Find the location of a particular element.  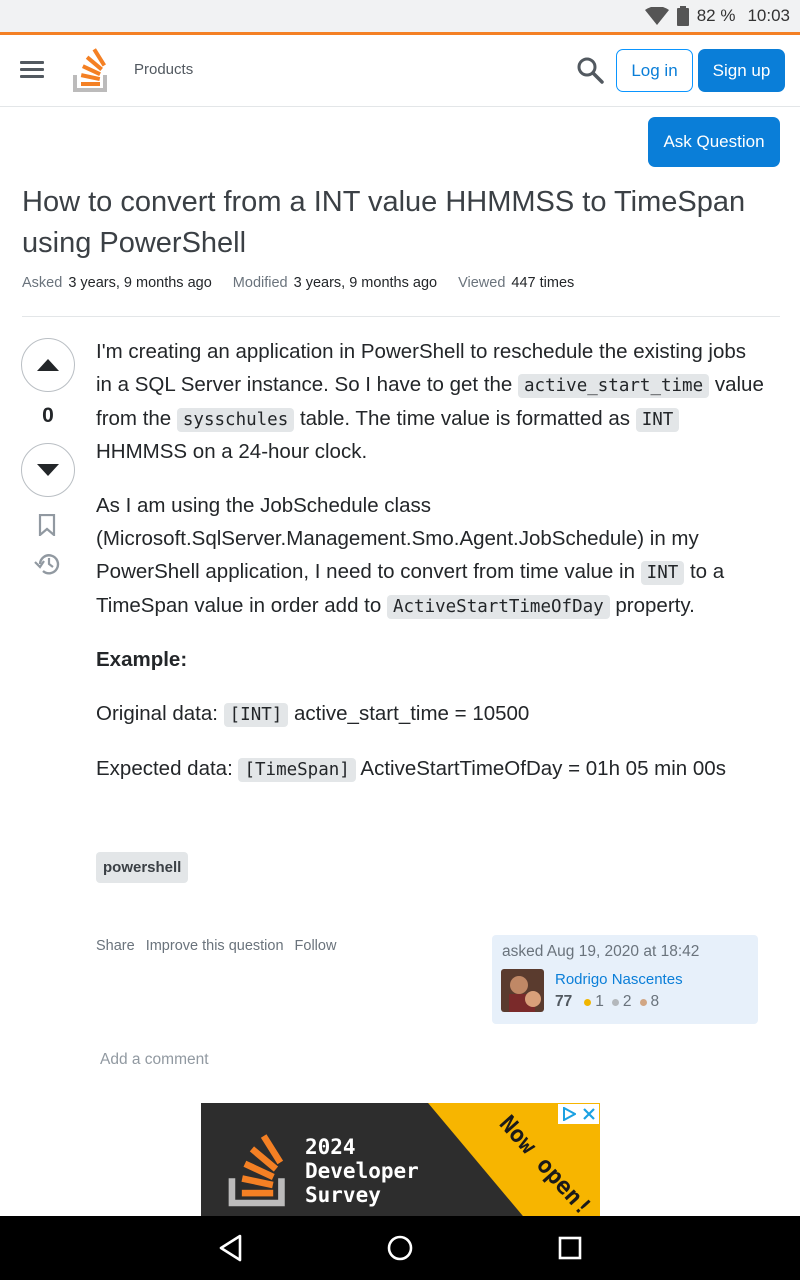

silver-badge-icon is located at coordinates (615, 1002).